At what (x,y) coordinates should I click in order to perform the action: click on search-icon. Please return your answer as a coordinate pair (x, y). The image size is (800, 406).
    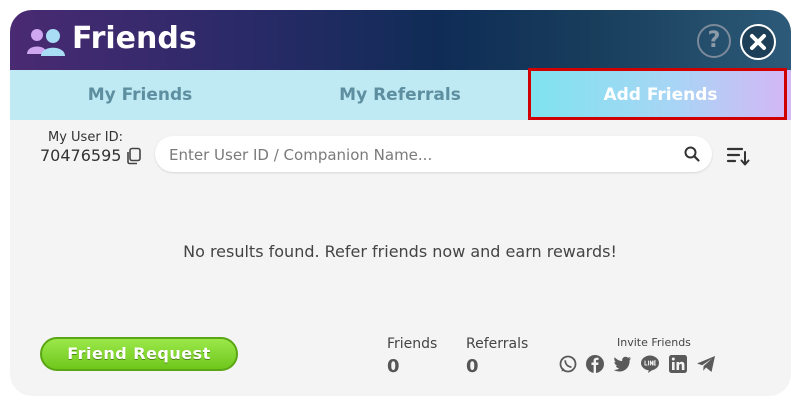
    Looking at the image, I should click on (692, 154).